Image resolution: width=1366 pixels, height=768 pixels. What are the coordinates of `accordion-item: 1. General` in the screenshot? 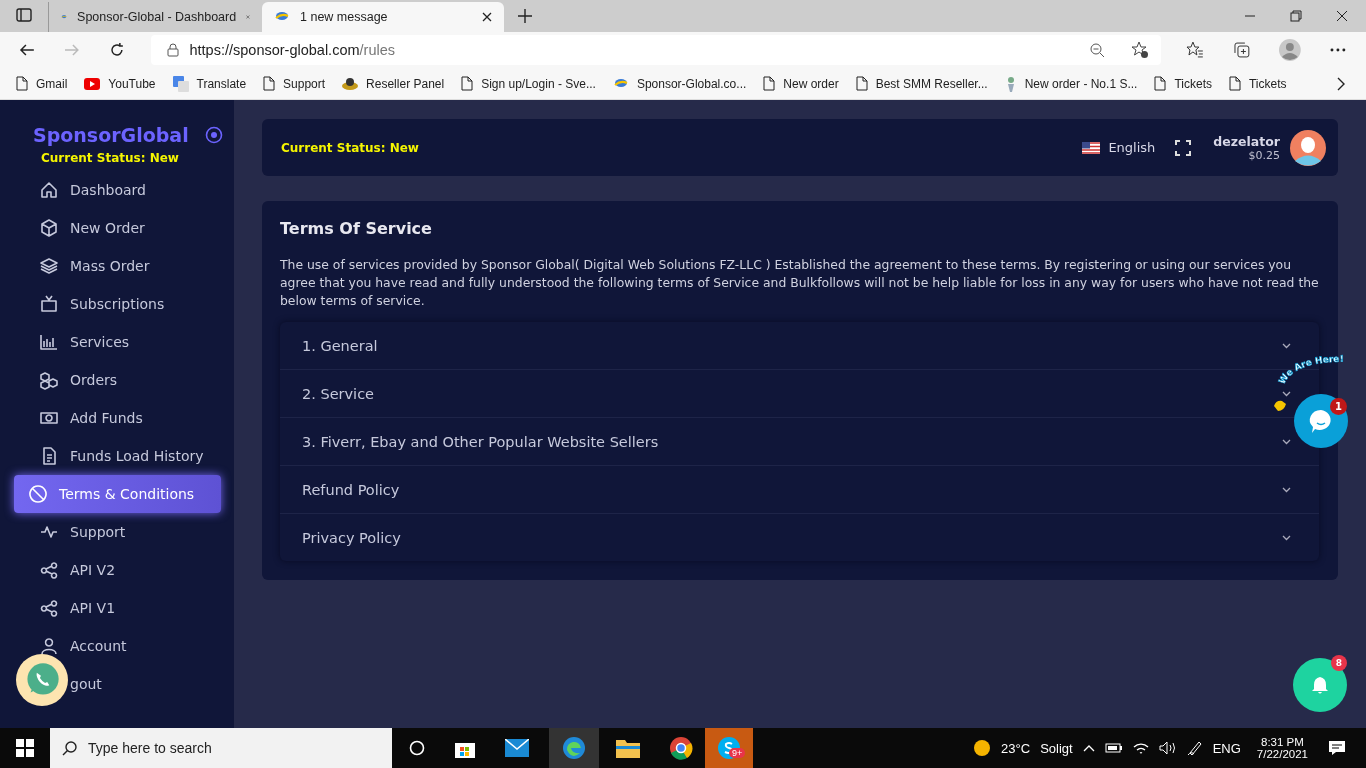 It's located at (340, 345).